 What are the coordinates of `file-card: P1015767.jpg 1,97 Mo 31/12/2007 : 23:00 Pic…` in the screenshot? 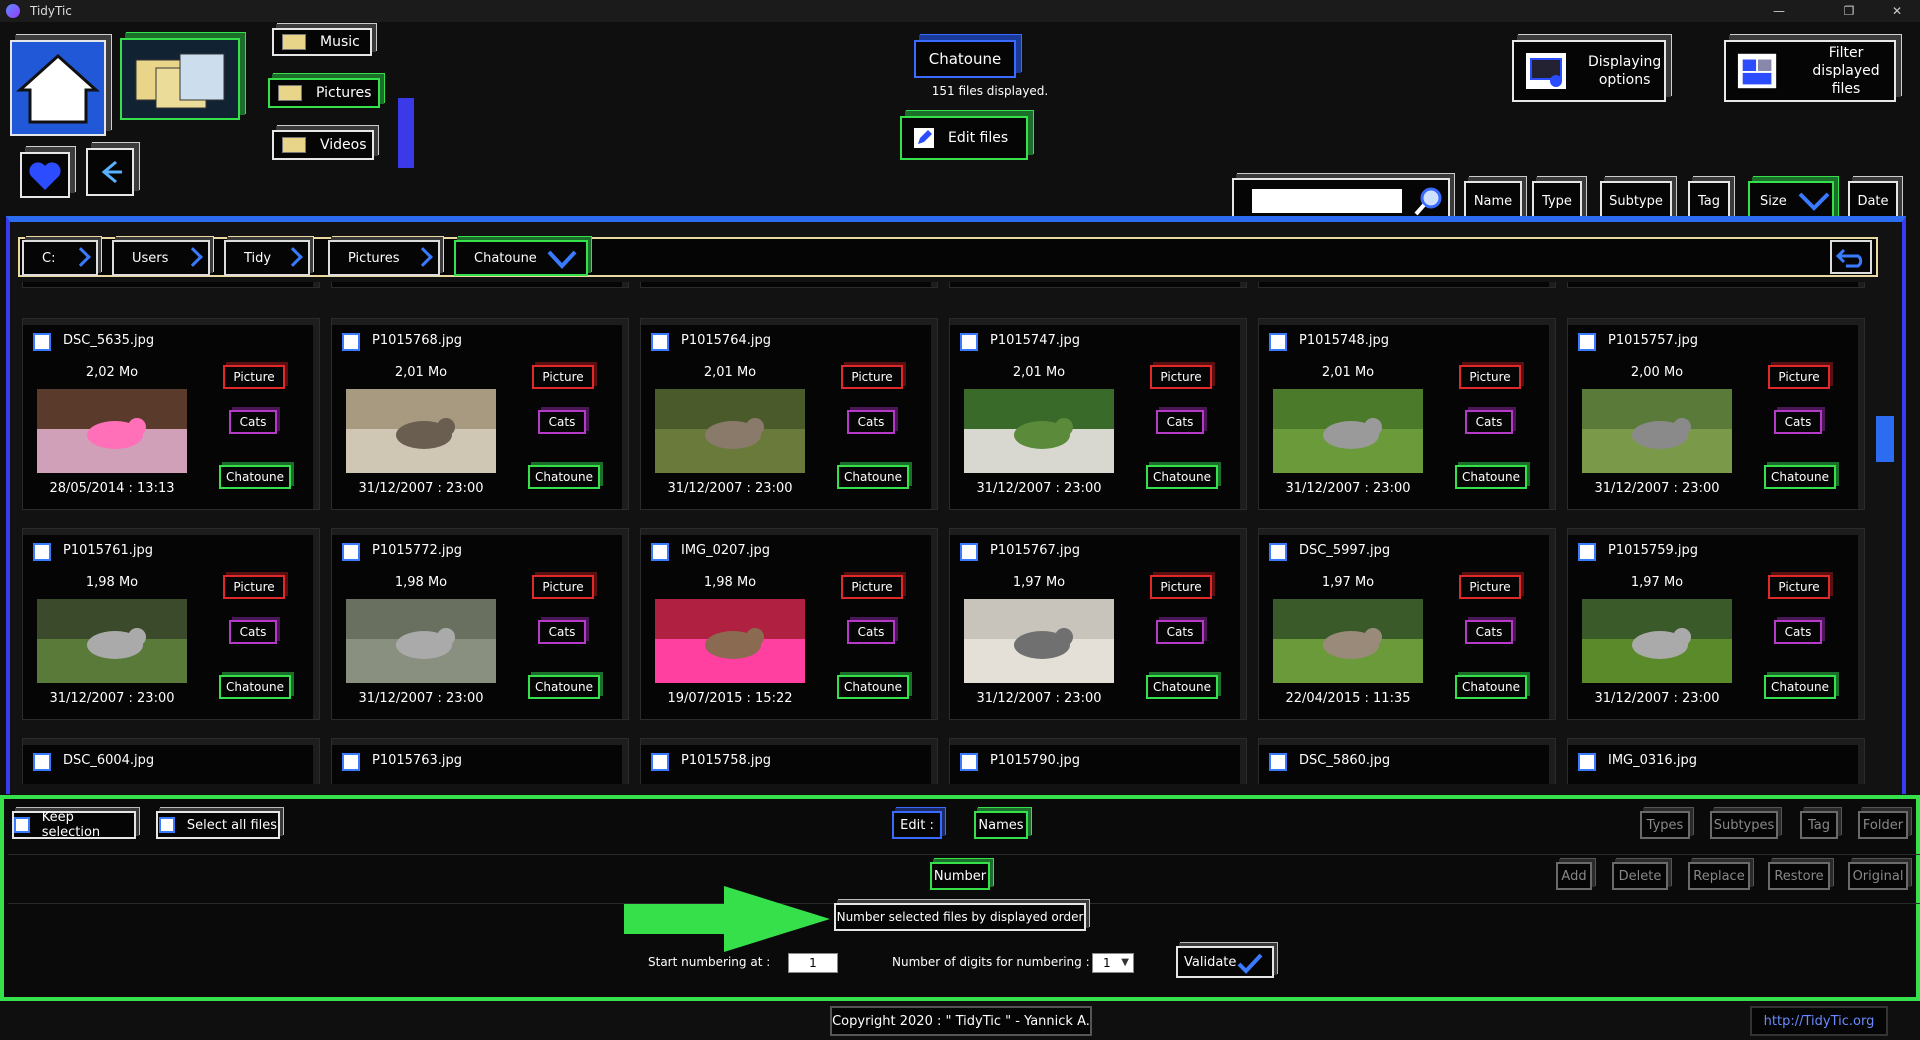 It's located at (1098, 624).